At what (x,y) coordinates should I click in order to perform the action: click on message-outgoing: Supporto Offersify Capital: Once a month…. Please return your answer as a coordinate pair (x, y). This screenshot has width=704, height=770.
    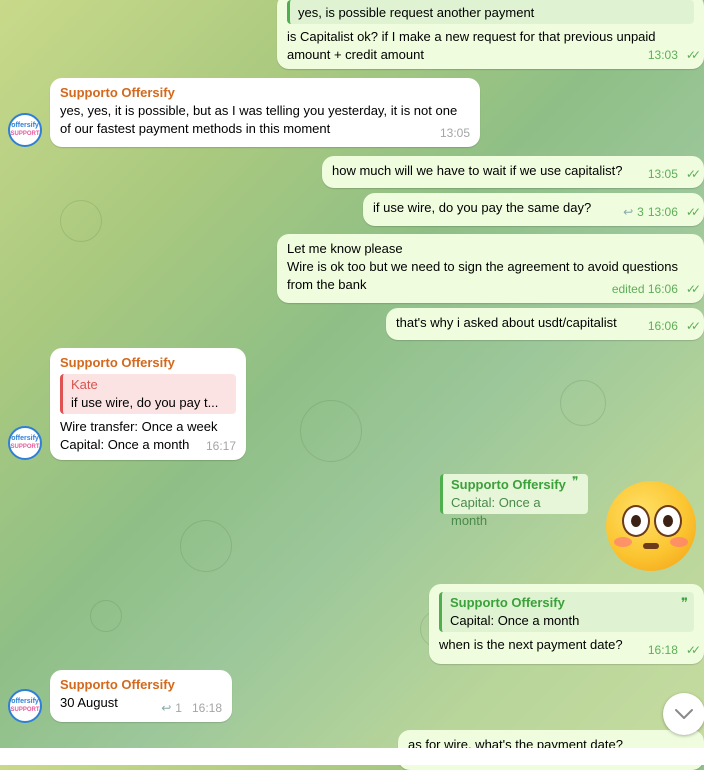
    Looking at the image, I should click on (566, 624).